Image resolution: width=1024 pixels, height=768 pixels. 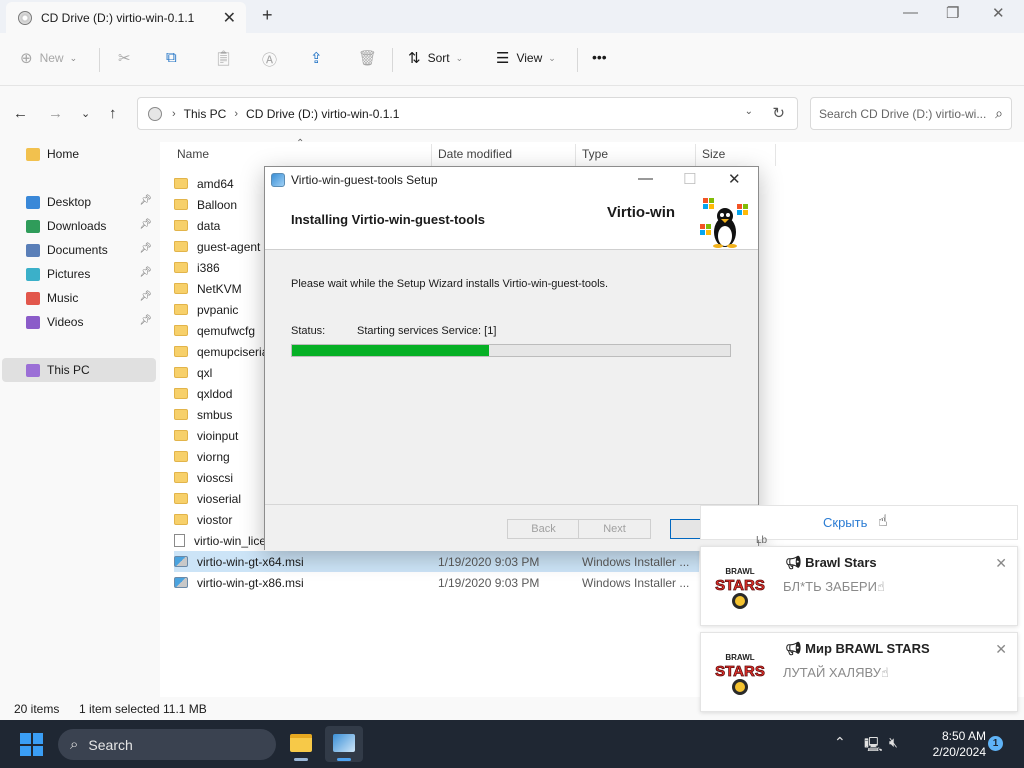 I want to click on file-name: guest-agent, so click(x=229, y=246).